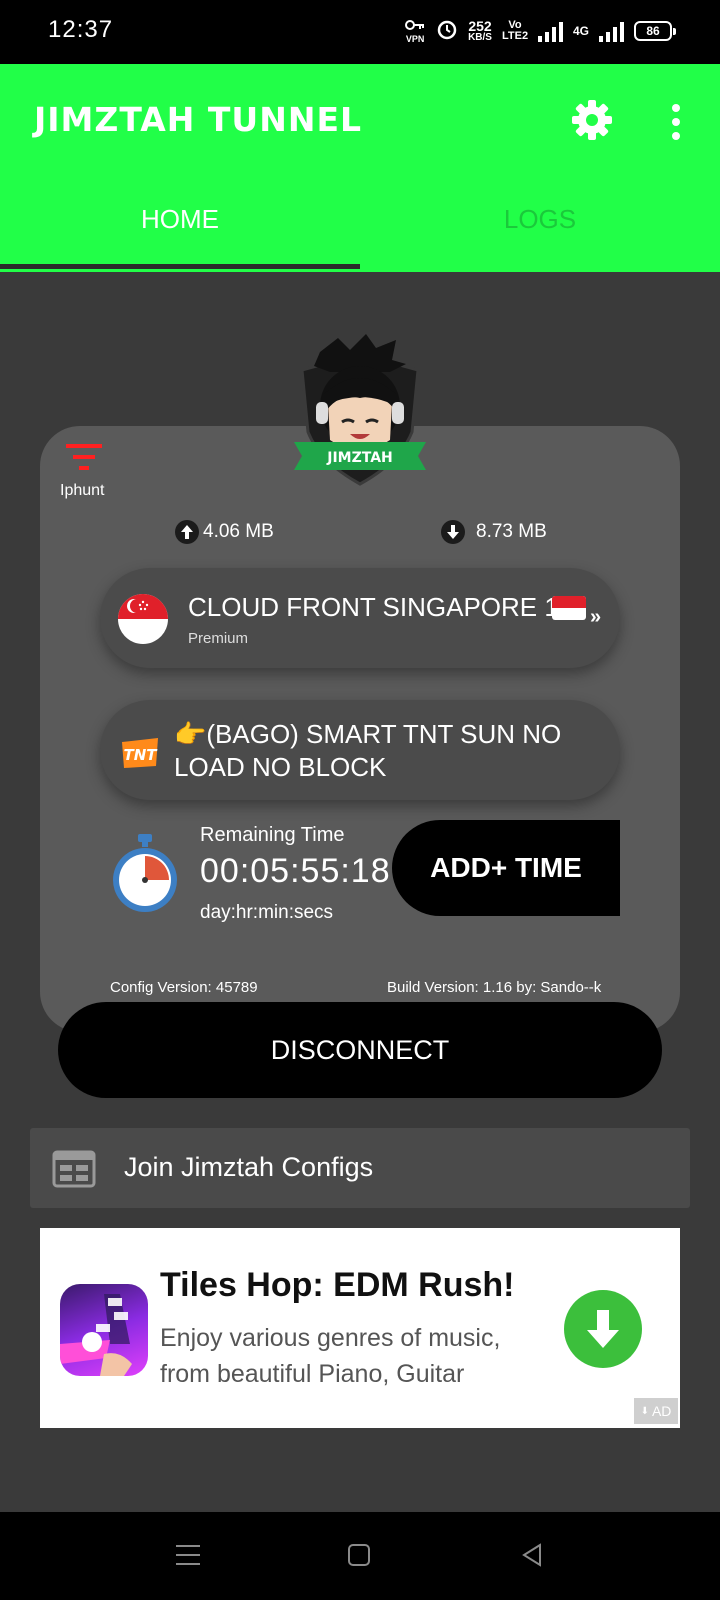  What do you see at coordinates (592, 120) in the screenshot?
I see `settings-gear-icon` at bounding box center [592, 120].